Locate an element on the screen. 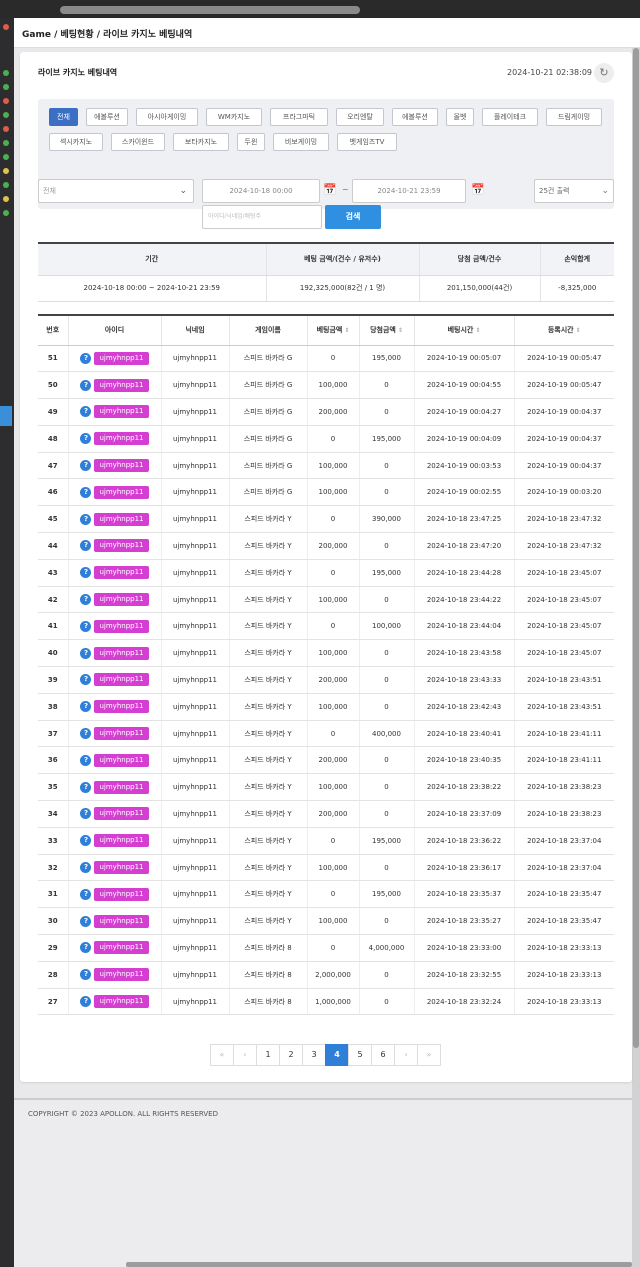  page-button: 1 is located at coordinates (268, 1055).